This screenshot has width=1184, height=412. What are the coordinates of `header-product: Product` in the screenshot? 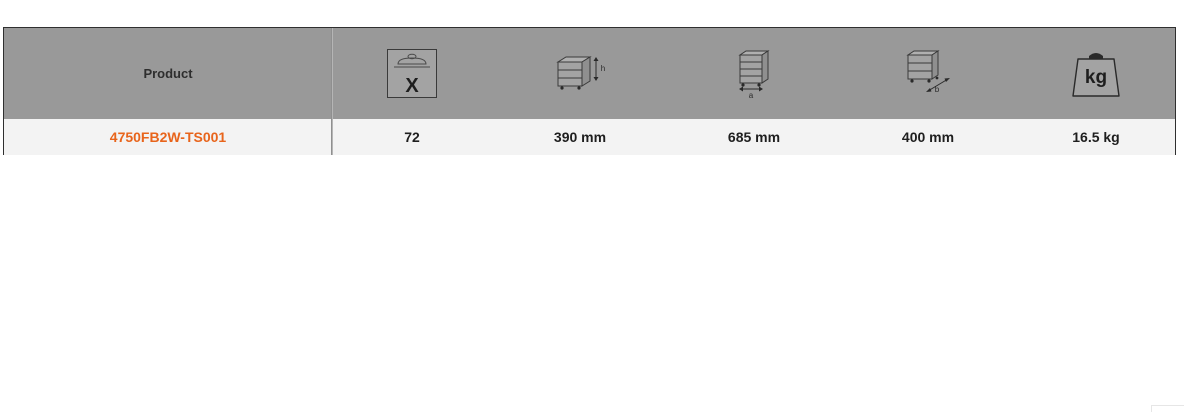 It's located at (168, 73).